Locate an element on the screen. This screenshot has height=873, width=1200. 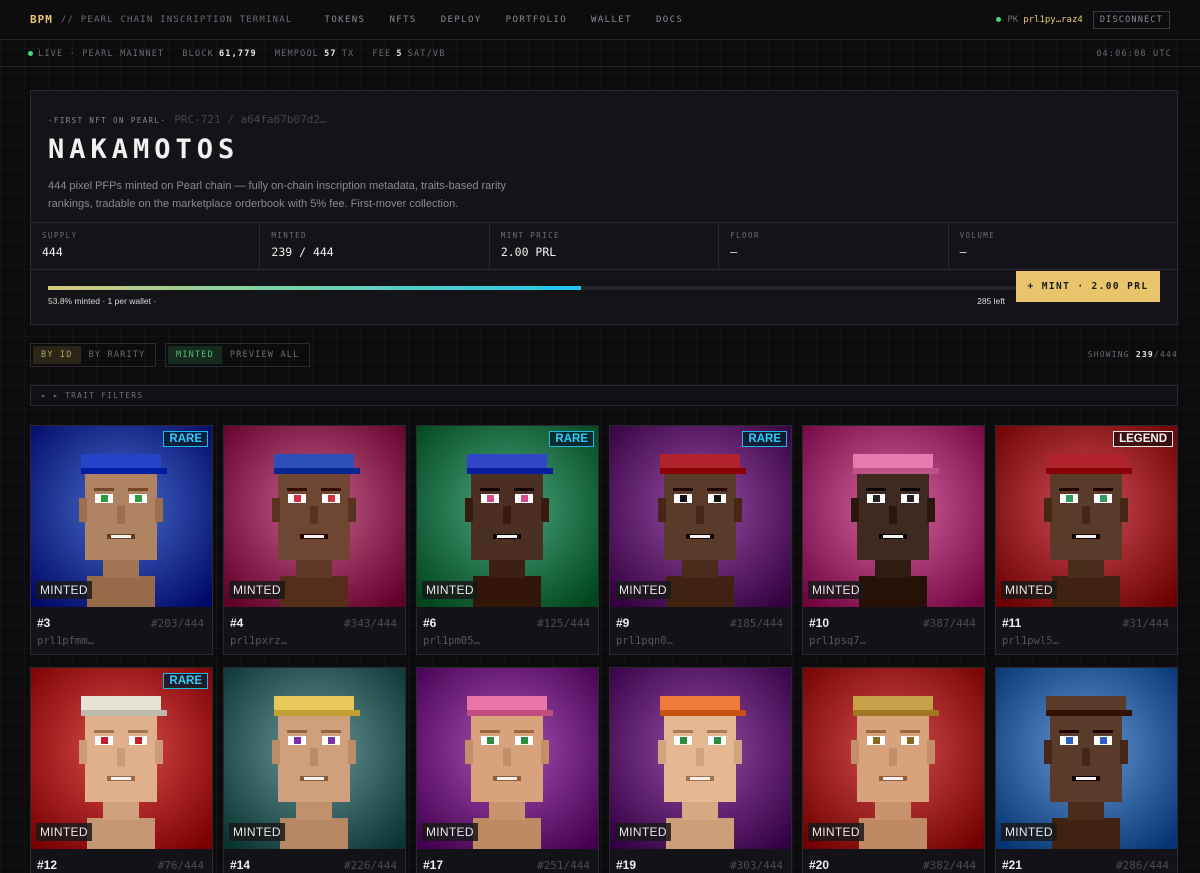
rarity-rank: #251/444 is located at coordinates (563, 865).